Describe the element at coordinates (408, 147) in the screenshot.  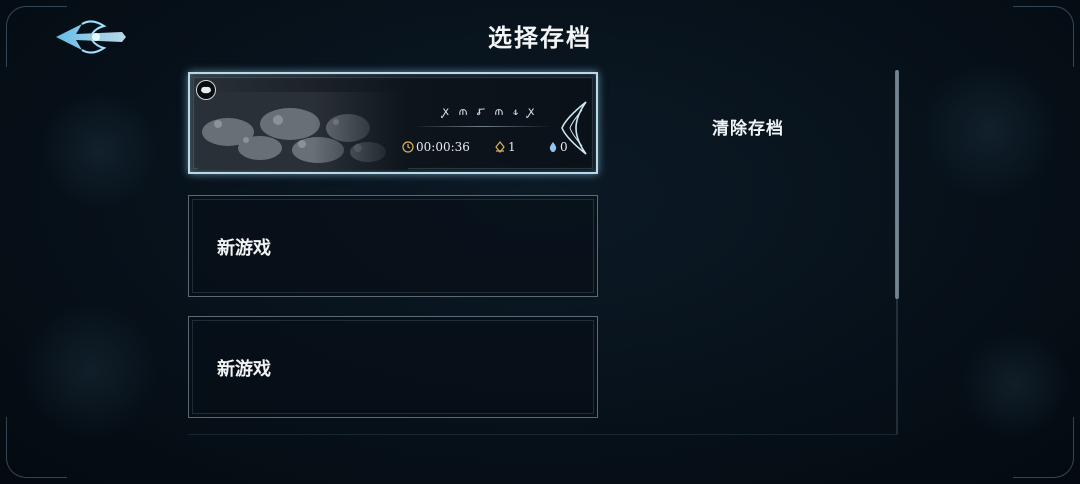
I see `clock-icon` at that location.